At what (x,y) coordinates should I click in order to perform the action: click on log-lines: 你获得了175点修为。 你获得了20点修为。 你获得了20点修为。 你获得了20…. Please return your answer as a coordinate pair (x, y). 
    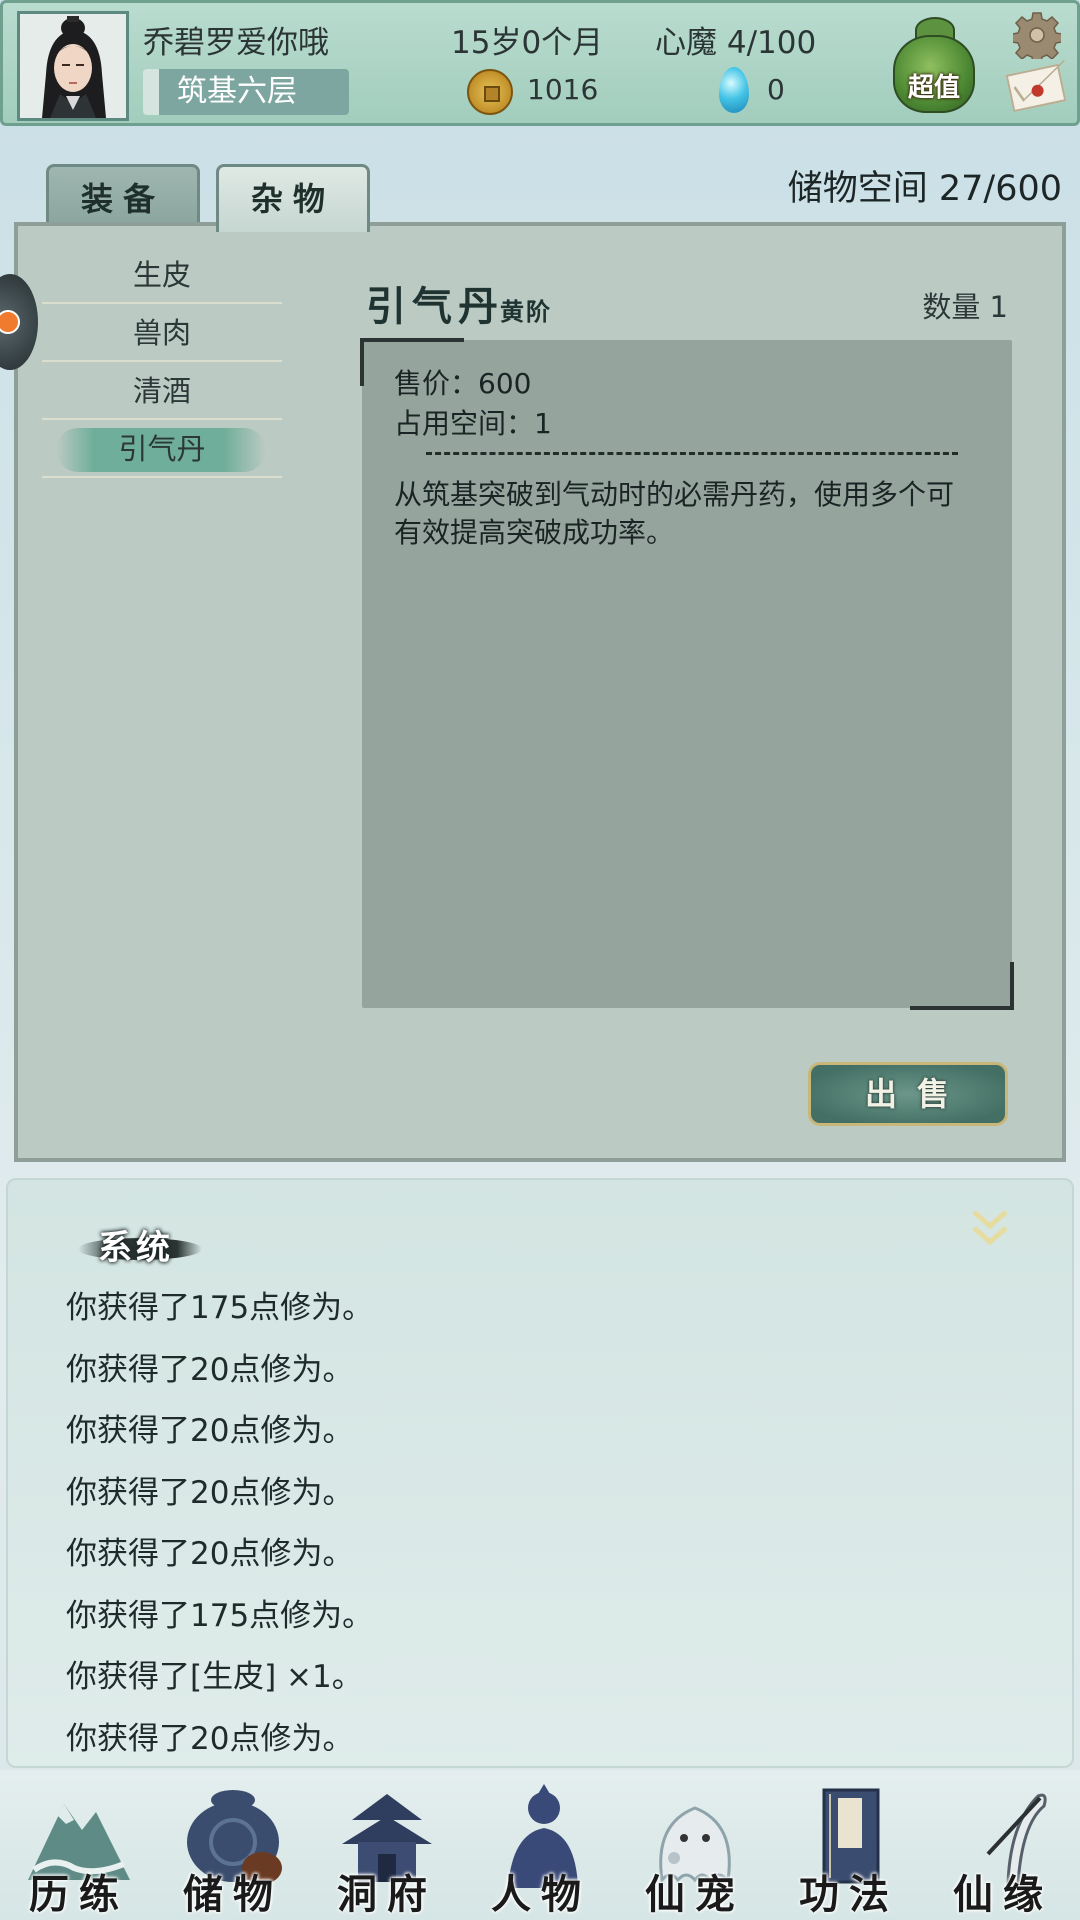
    Looking at the image, I should click on (219, 1534).